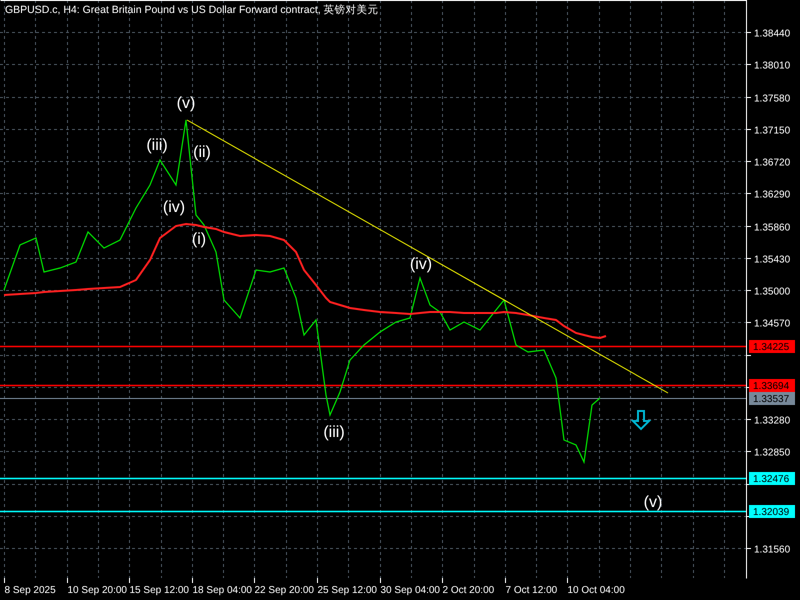 This screenshot has height=600, width=800. Describe the element at coordinates (772, 34) in the screenshot. I see `price-axis-label: 1.38440` at that location.